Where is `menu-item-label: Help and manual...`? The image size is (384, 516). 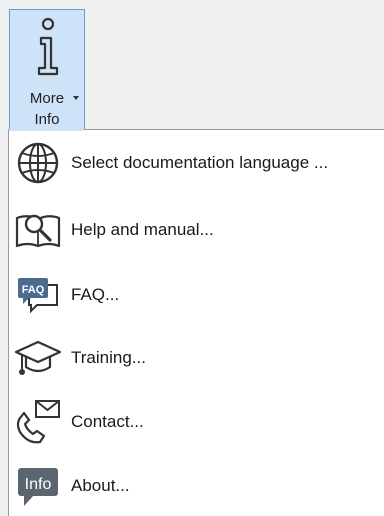 menu-item-label: Help and manual... is located at coordinates (142, 229).